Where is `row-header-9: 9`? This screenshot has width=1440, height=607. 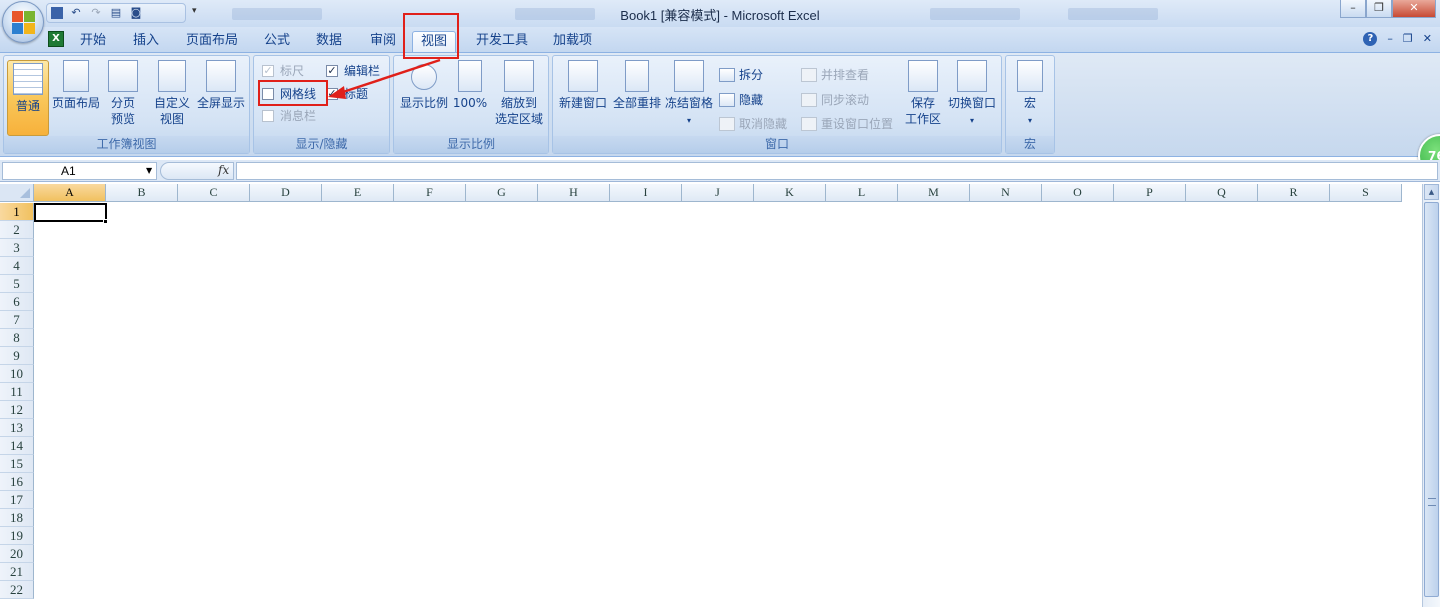 row-header-9: 9 is located at coordinates (17, 356).